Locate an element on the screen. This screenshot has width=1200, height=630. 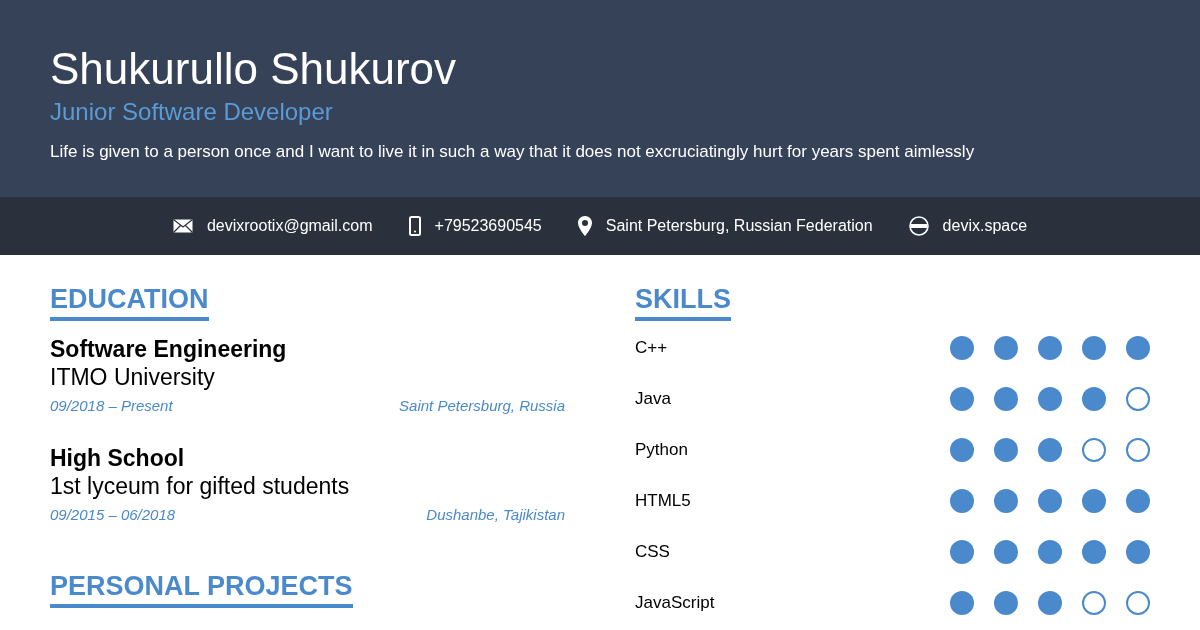
school-name: 1st lyceum for gifted students is located at coordinates (200, 485).